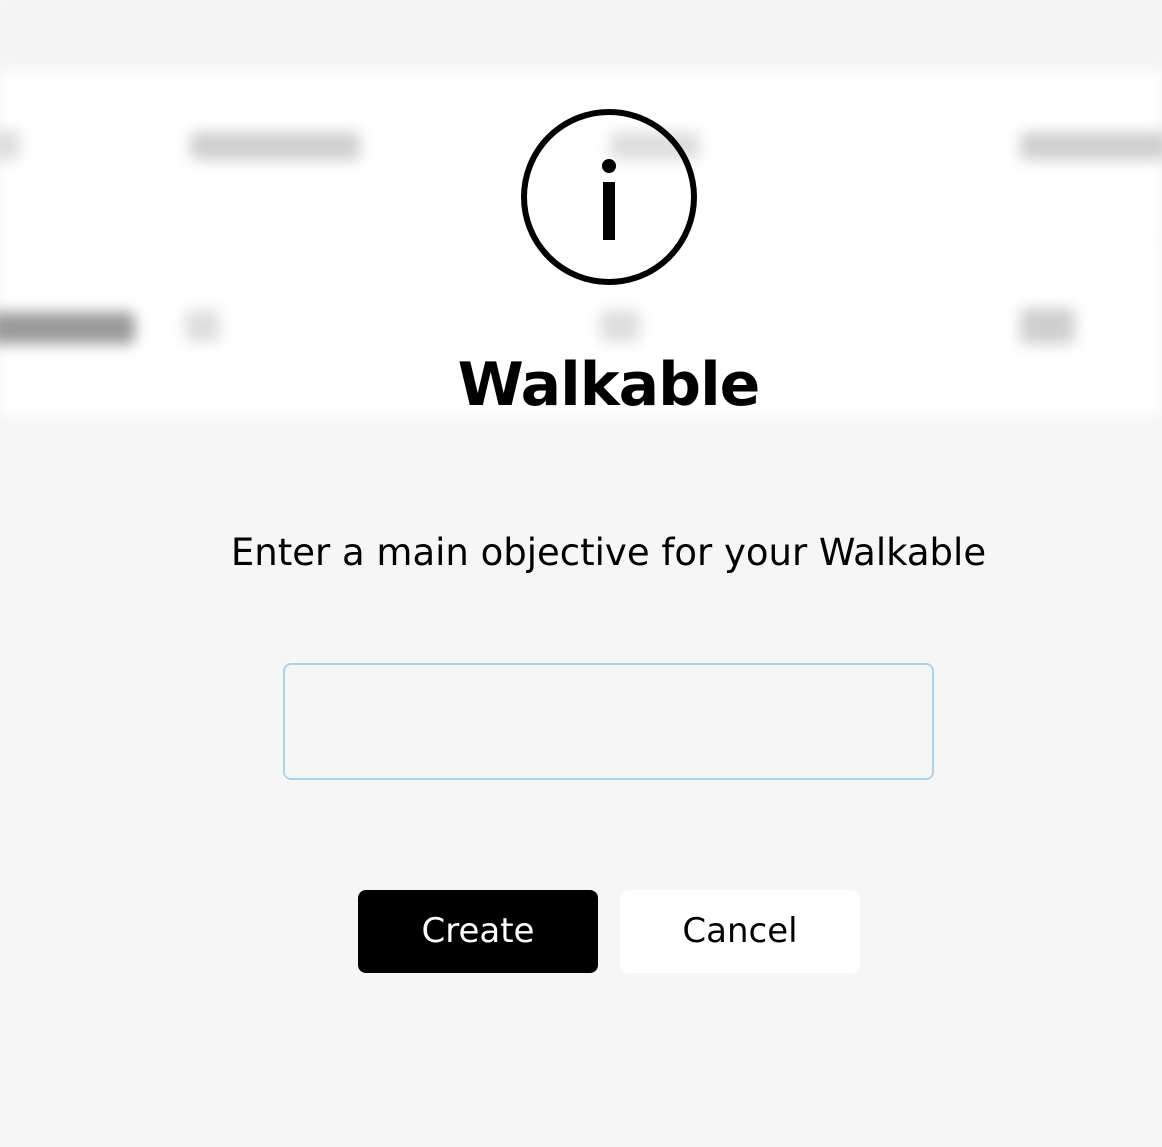 The height and width of the screenshot is (1147, 1162). Describe the element at coordinates (740, 931) in the screenshot. I see `cancel-button: Cancel` at that location.